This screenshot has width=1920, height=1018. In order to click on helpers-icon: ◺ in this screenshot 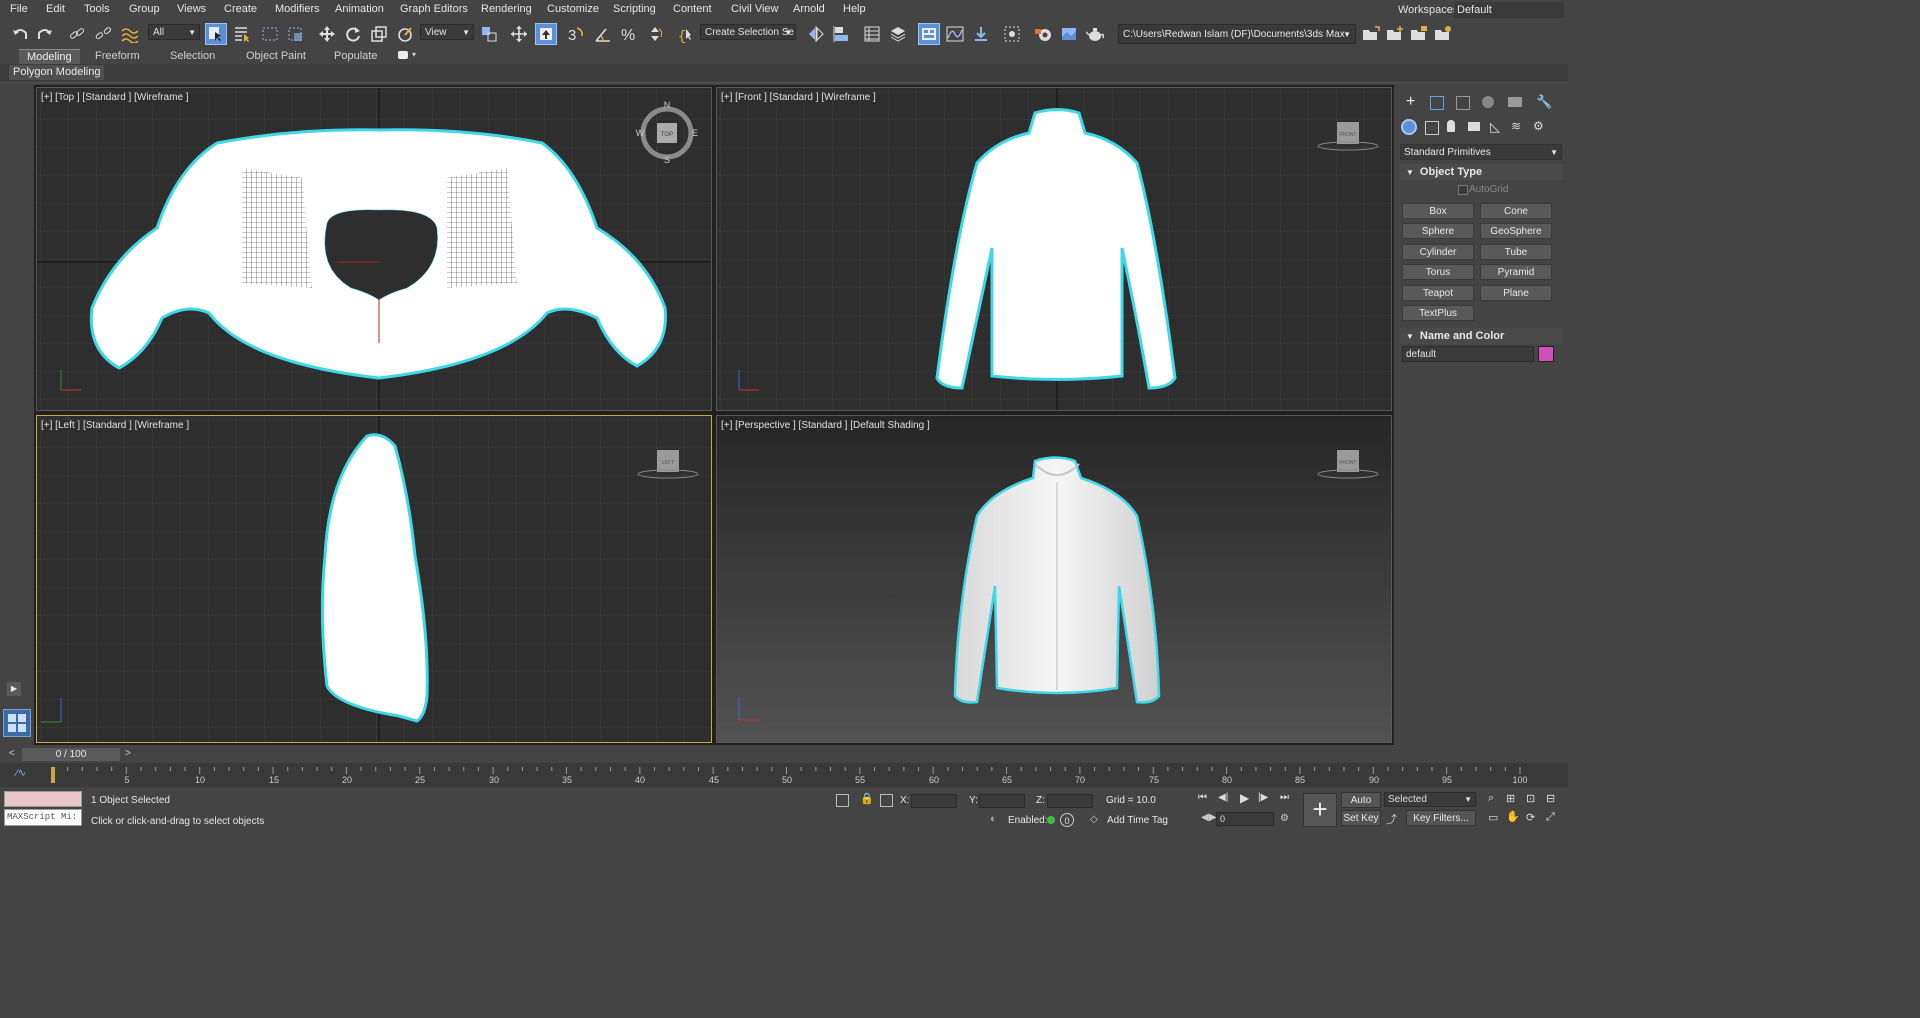, I will do `click(1495, 127)`.